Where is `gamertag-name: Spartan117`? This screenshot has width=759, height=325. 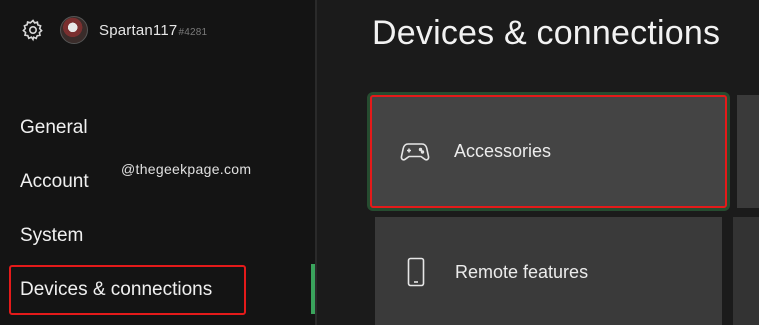
gamertag-name: Spartan117 is located at coordinates (138, 30).